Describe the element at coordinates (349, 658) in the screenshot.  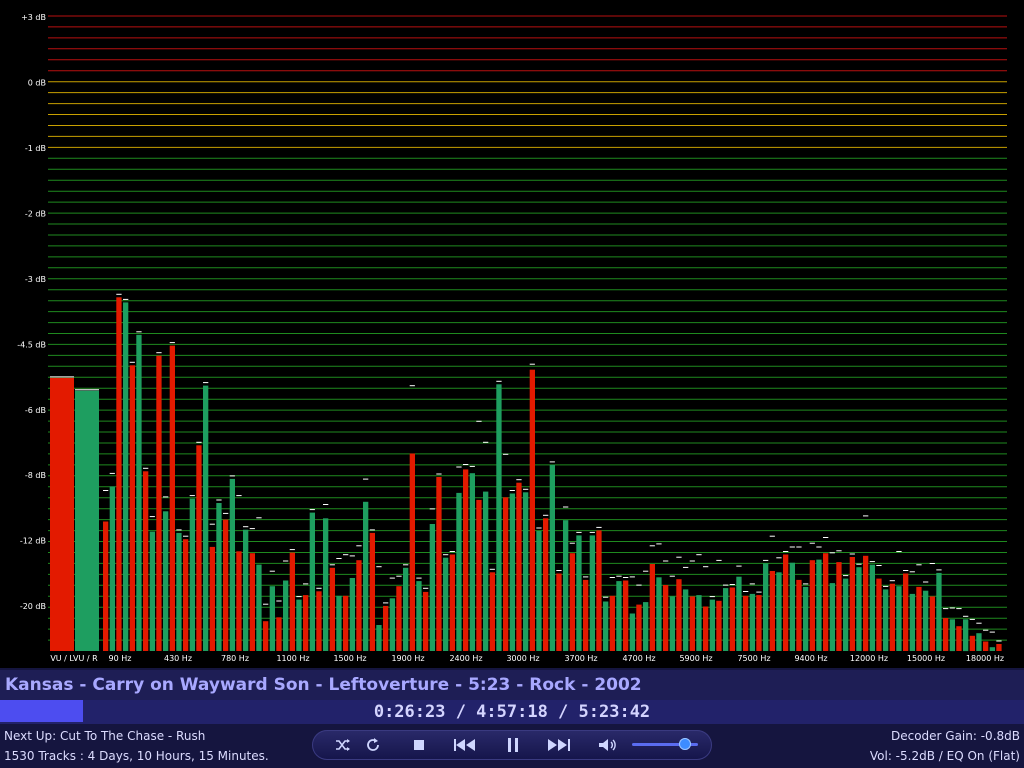
I see `x-axis-label: 1500 Hz` at that location.